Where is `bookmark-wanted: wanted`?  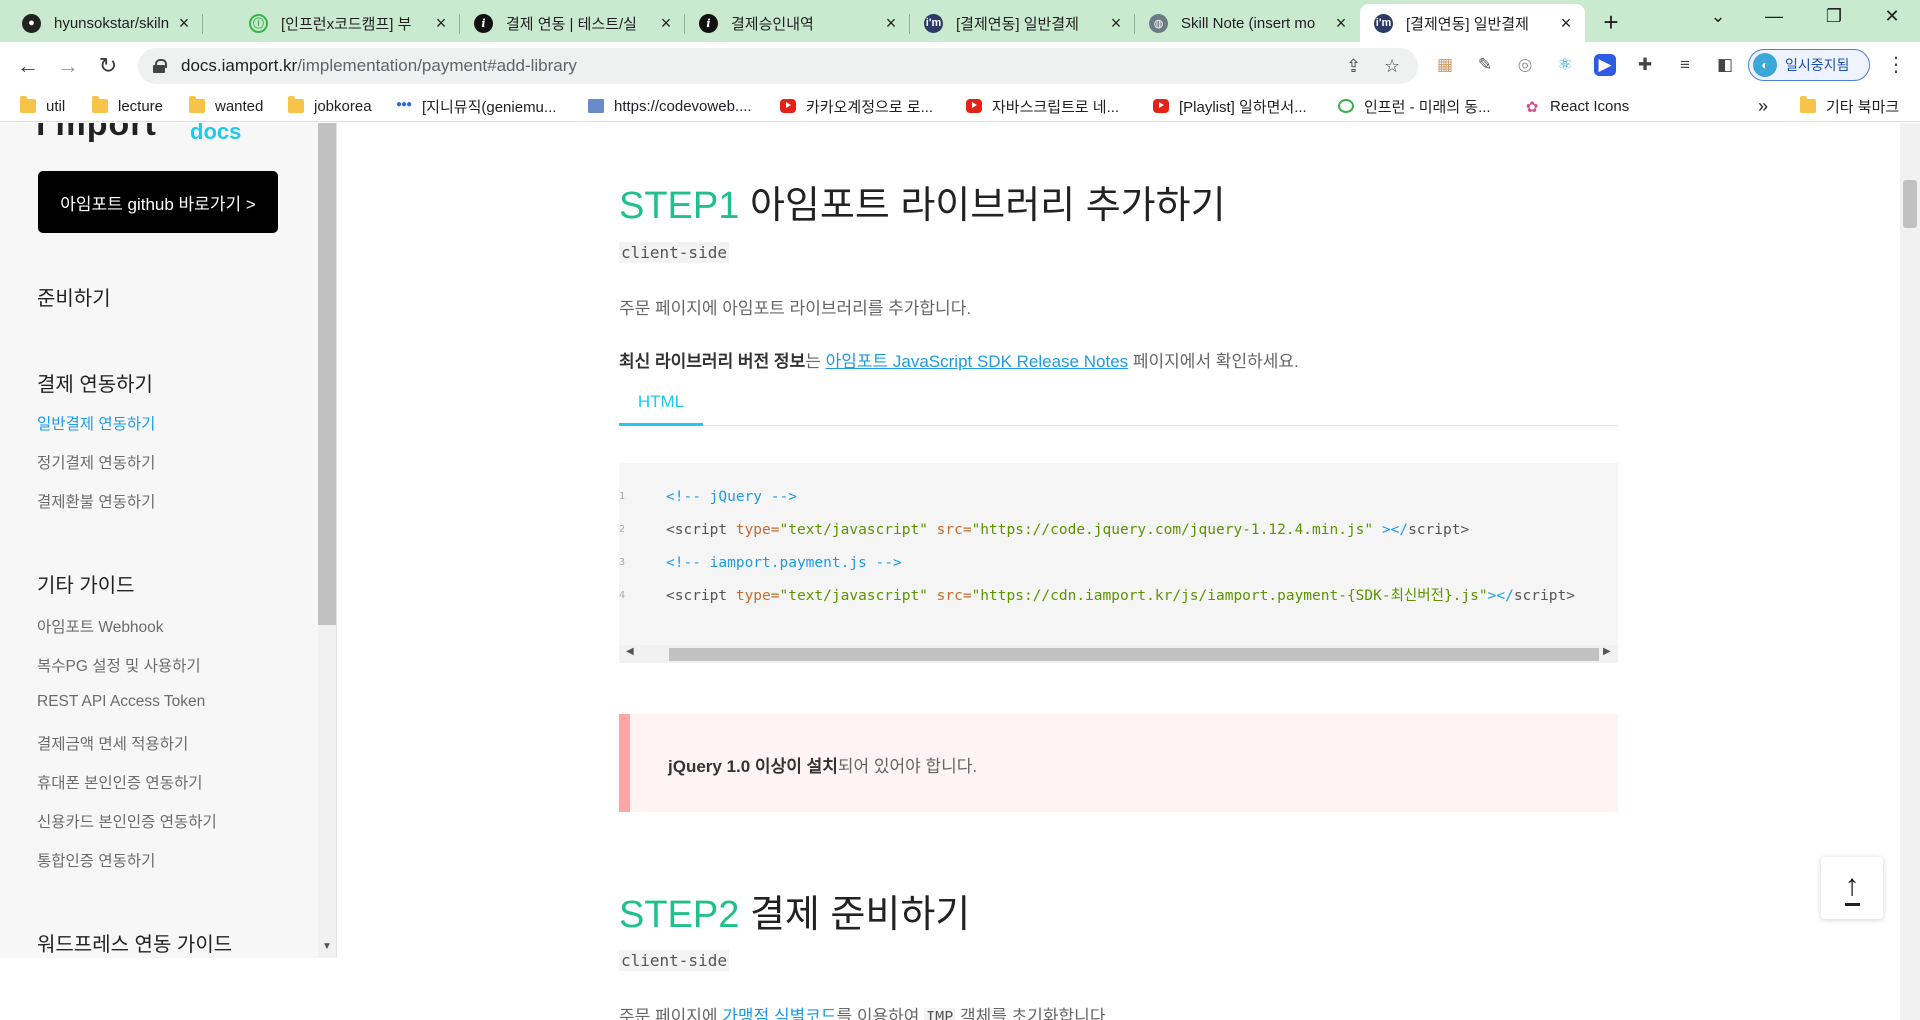
bookmark-wanted: wanted is located at coordinates (226, 106).